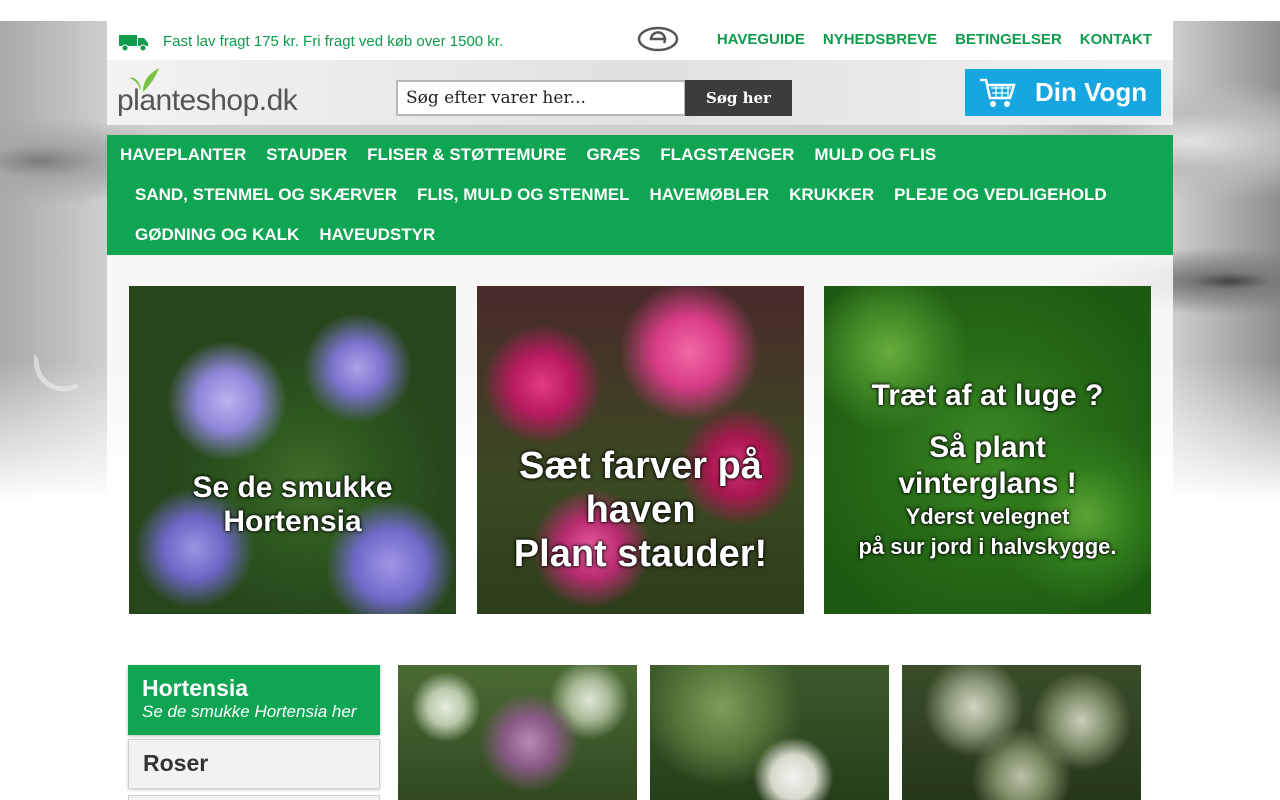  Describe the element at coordinates (254, 797) in the screenshot. I see `sidebar-item-next` at that location.